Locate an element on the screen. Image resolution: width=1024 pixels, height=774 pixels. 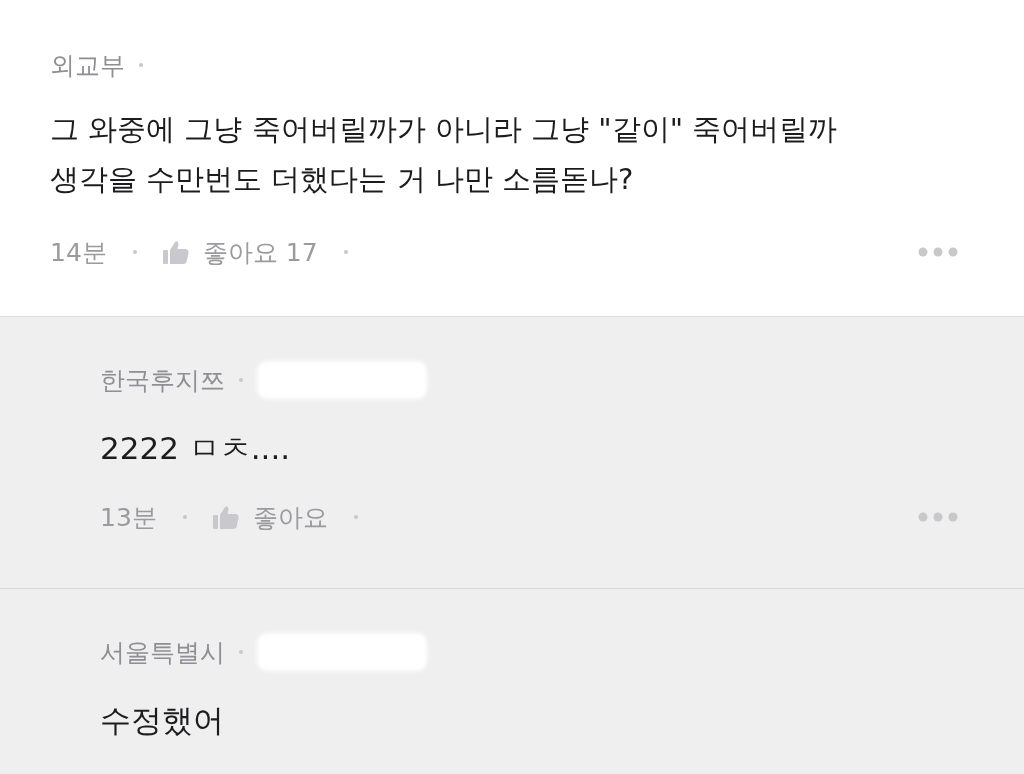
timestamp: 14분 is located at coordinates (78, 252).